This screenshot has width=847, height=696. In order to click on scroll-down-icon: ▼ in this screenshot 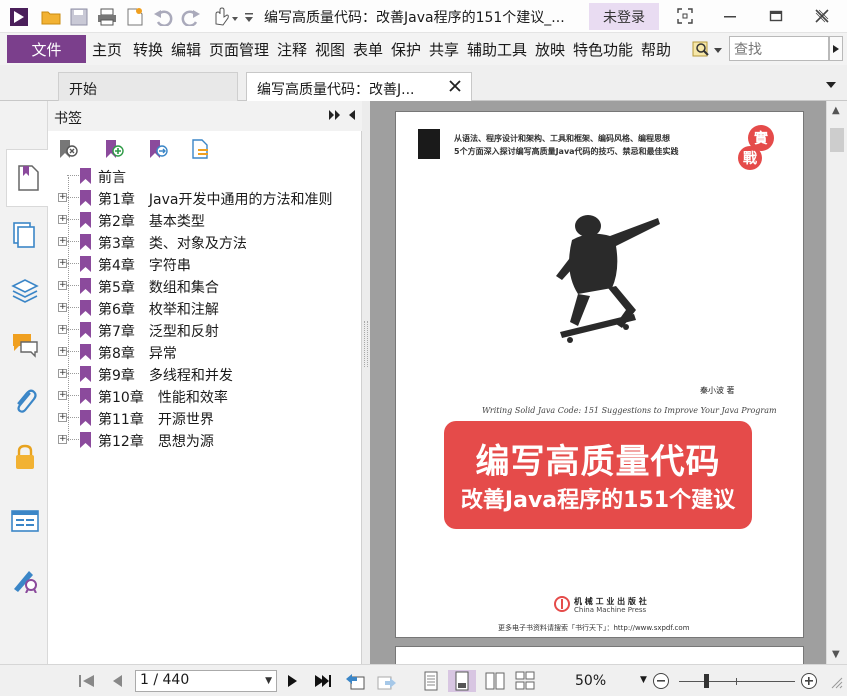, I will do `click(836, 654)`.